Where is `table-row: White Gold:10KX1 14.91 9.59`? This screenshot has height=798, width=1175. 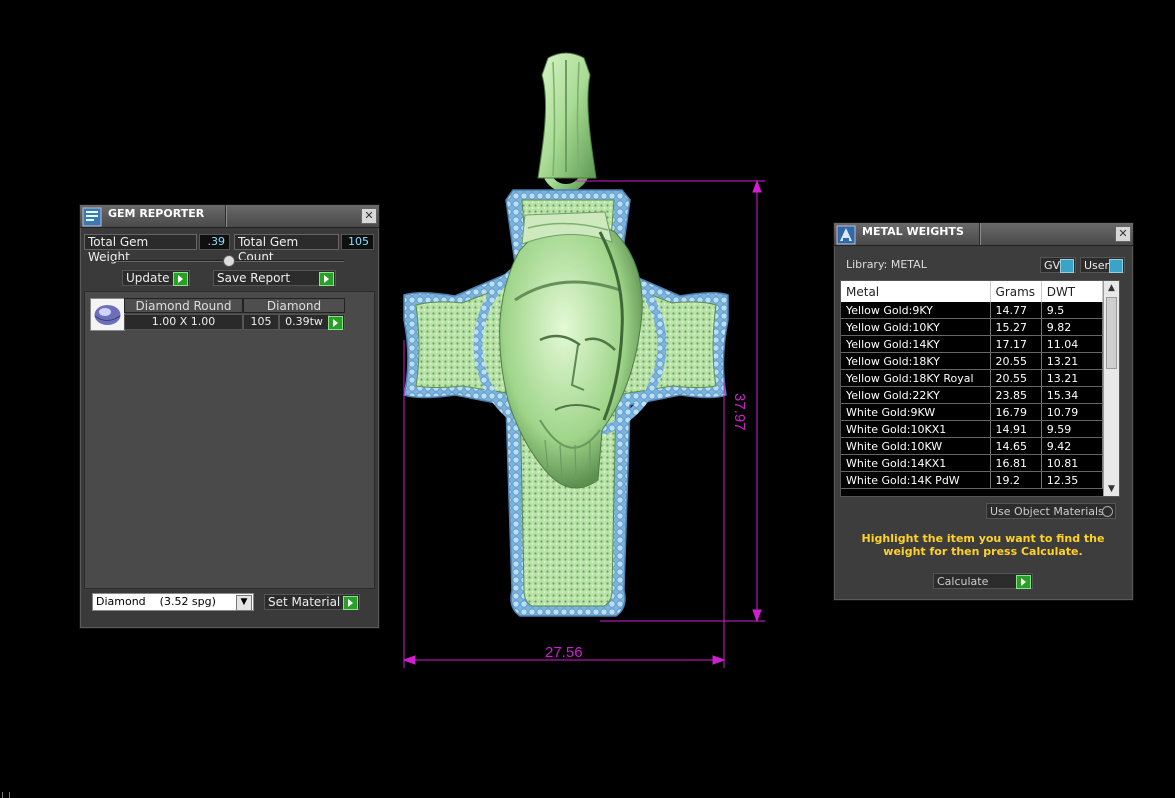
table-row: White Gold:10KX1 14.91 9.59 is located at coordinates (980, 429).